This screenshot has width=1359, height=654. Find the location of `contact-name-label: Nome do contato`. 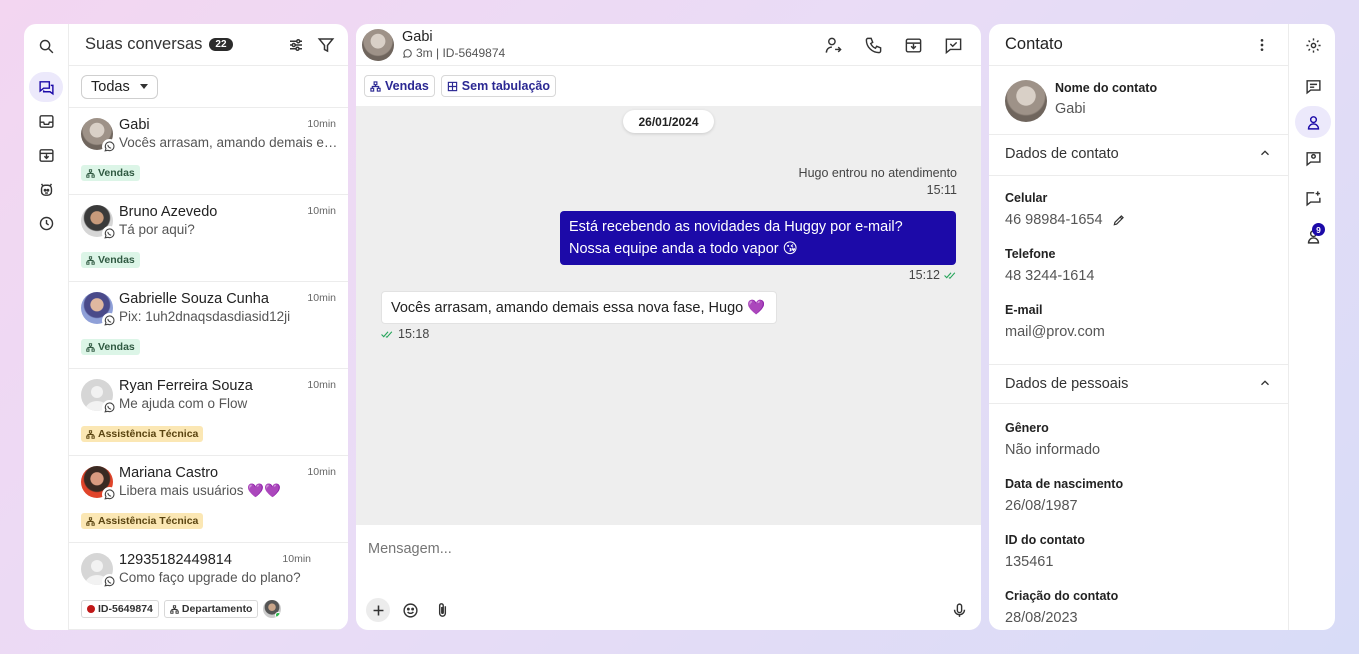

contact-name-label: Nome do contato is located at coordinates (1106, 88).